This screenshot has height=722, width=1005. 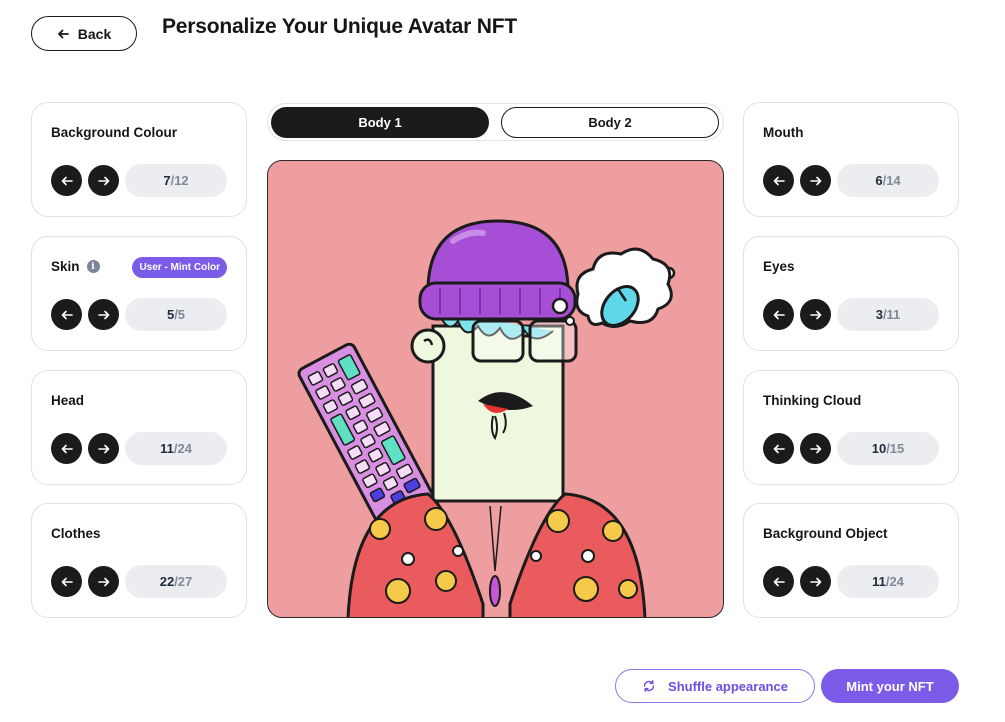 What do you see at coordinates (180, 314) in the screenshot?
I see `counter-total: /5` at bounding box center [180, 314].